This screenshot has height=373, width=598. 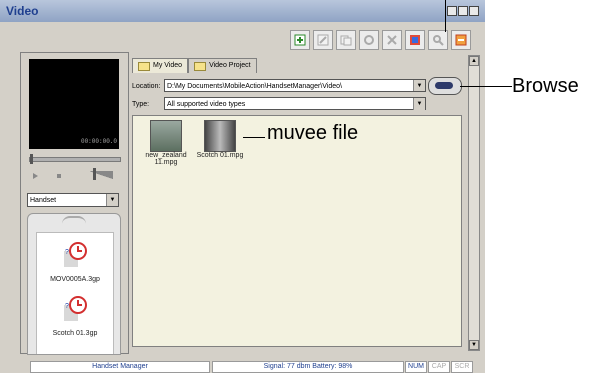 I want to click on close-window-button, so click(x=474, y=11).